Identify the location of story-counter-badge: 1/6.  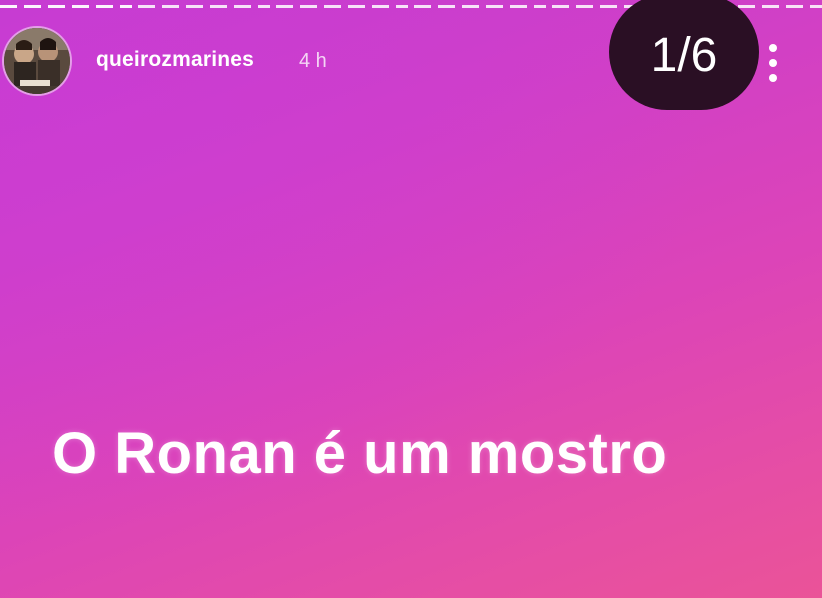
(684, 55).